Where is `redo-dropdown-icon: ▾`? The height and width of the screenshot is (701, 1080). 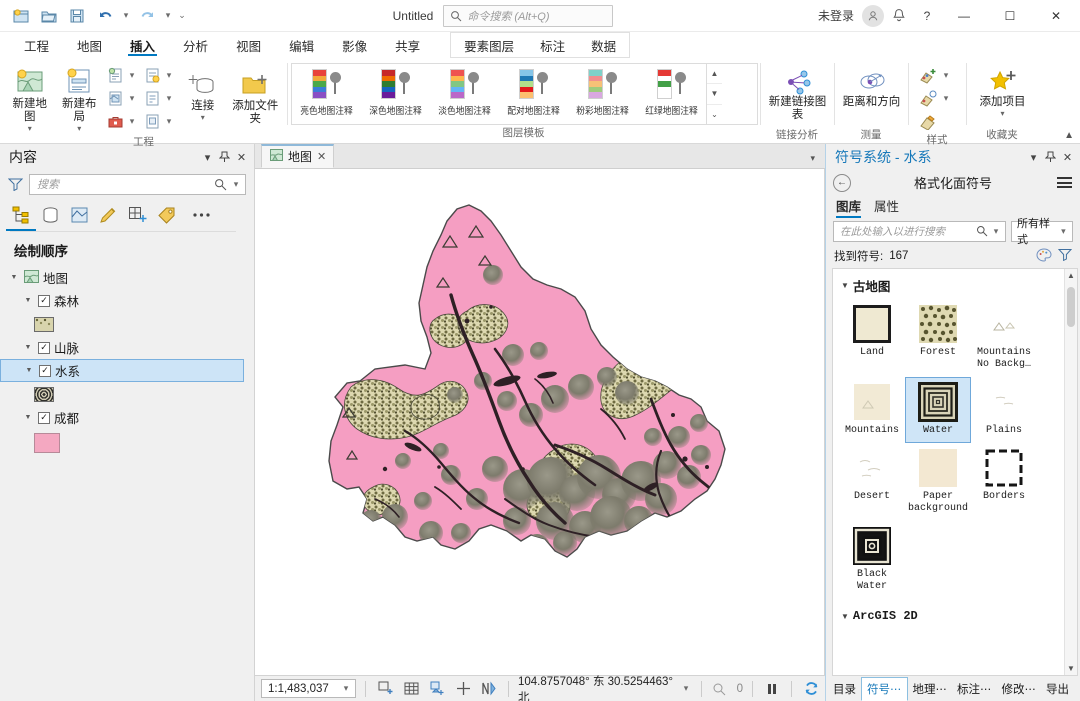 redo-dropdown-icon: ▾ is located at coordinates (168, 15).